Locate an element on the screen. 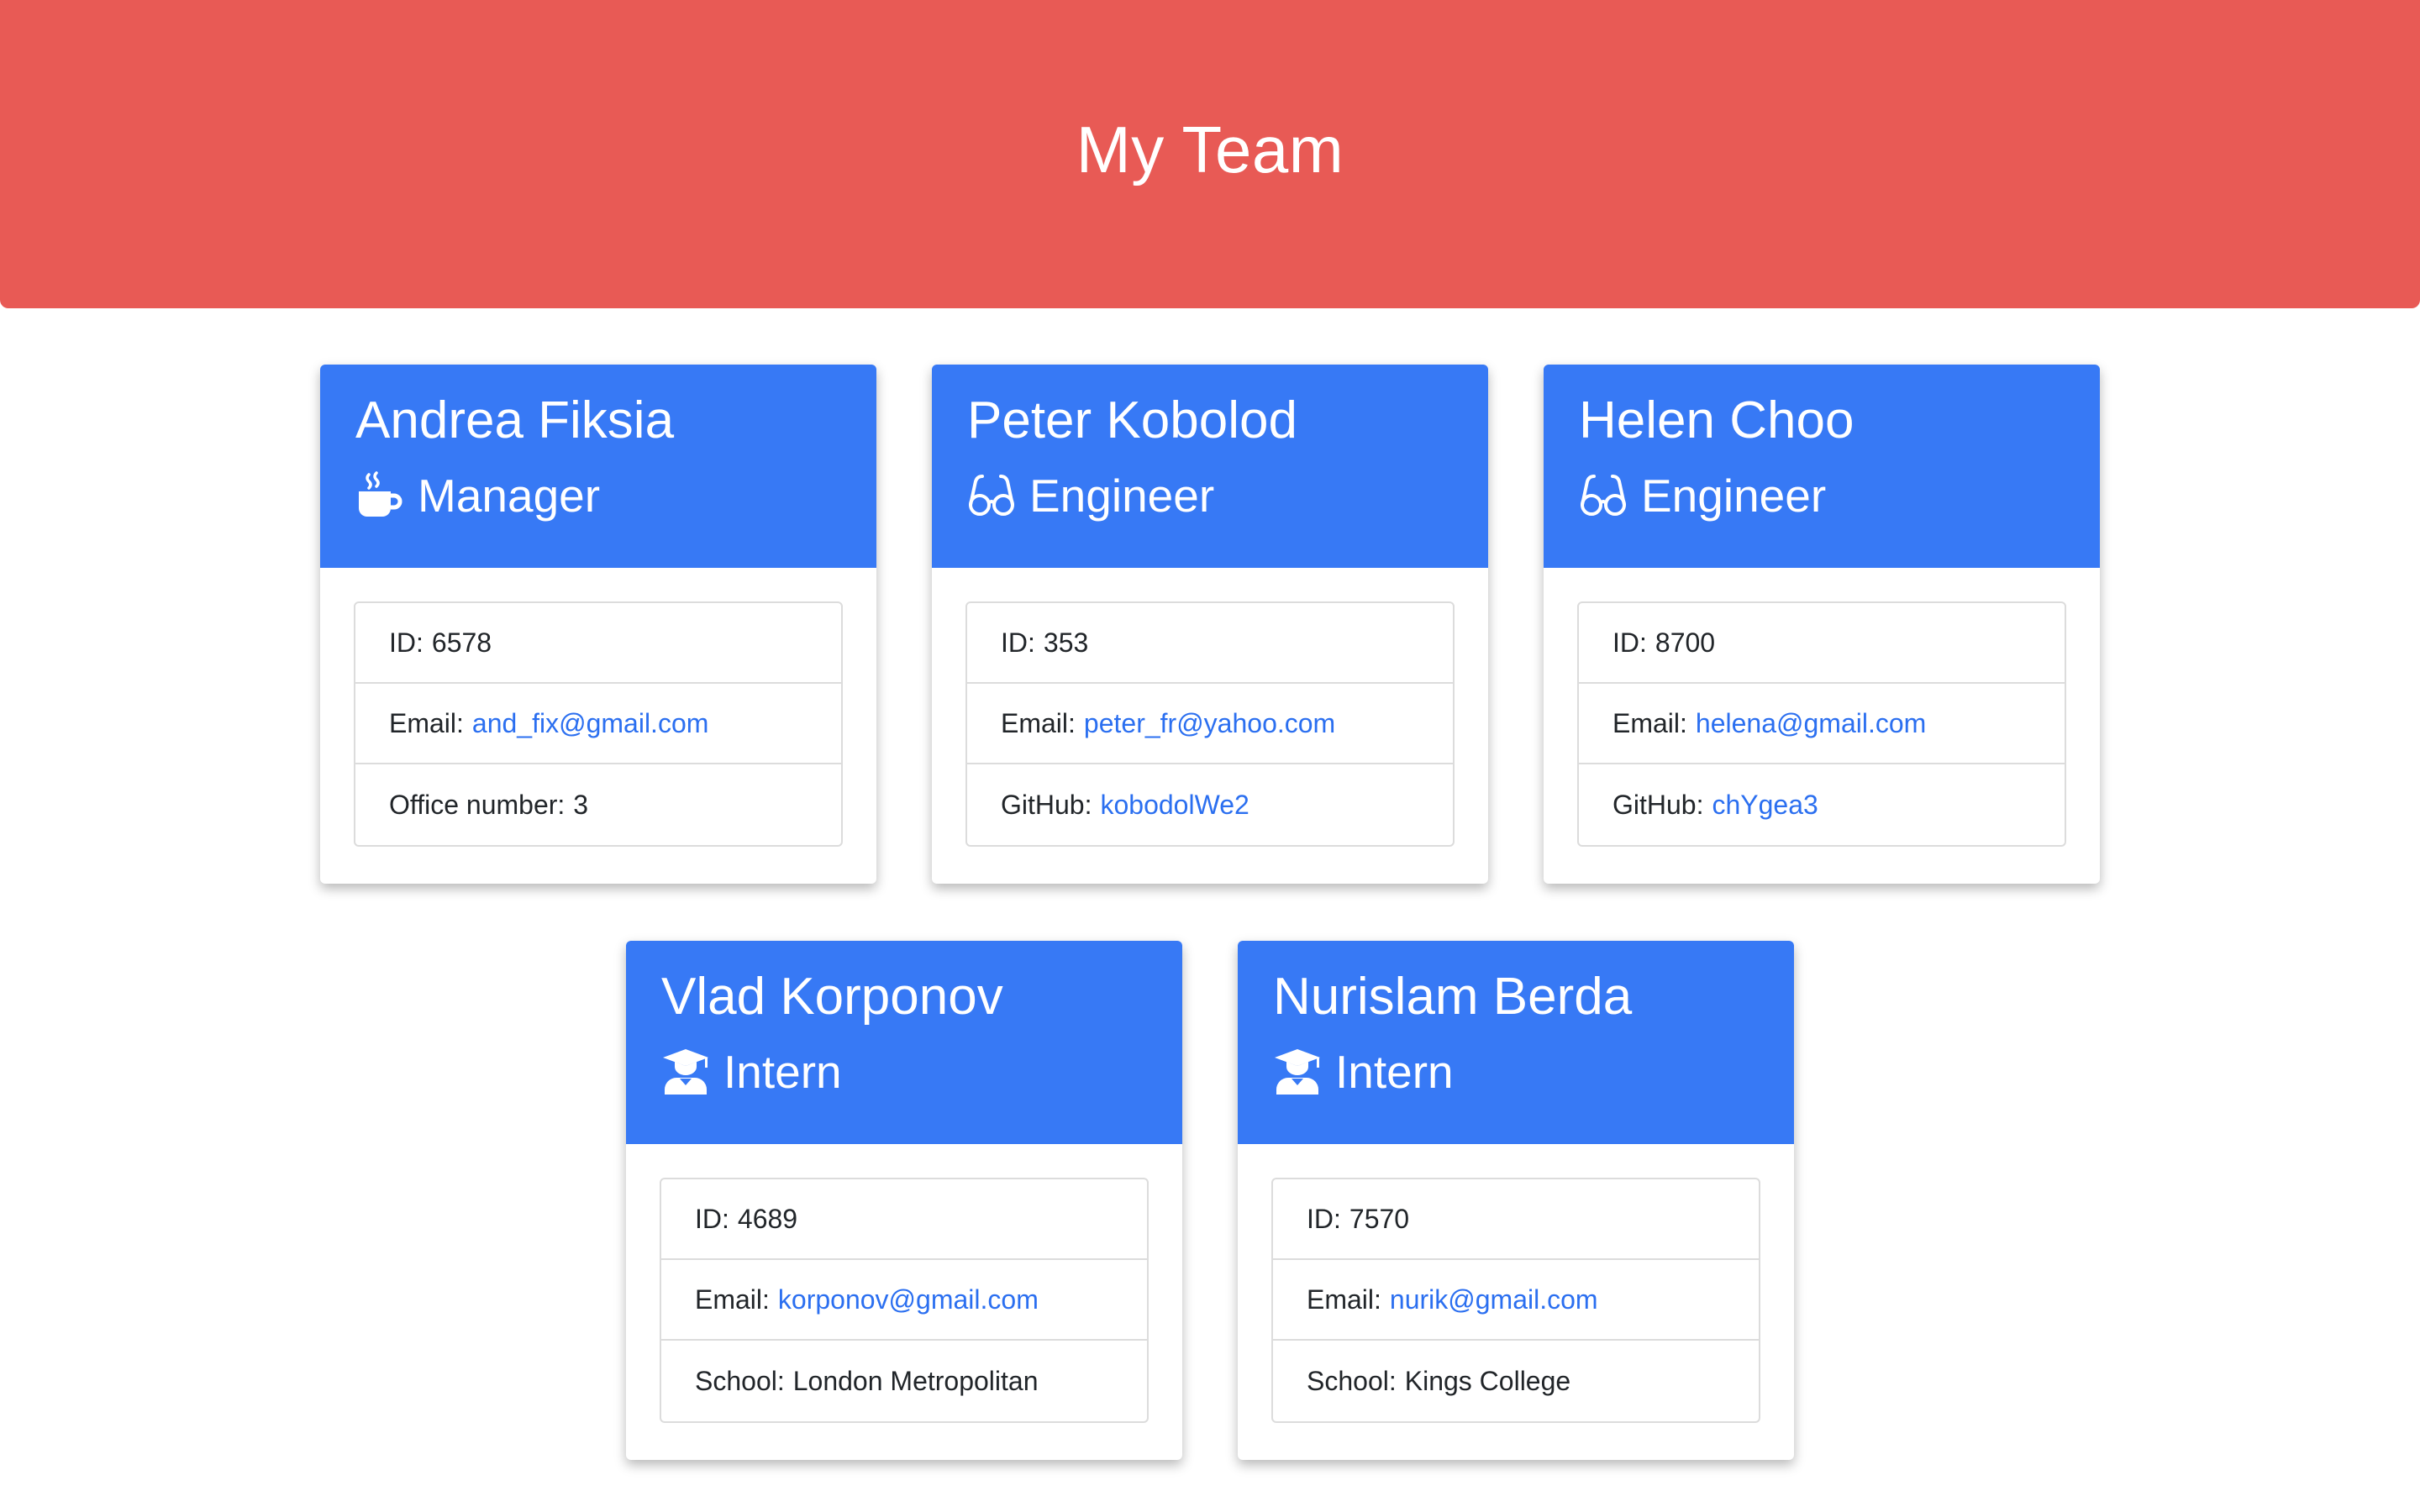  email-link: and_fix@gmail.com is located at coordinates (590, 723).